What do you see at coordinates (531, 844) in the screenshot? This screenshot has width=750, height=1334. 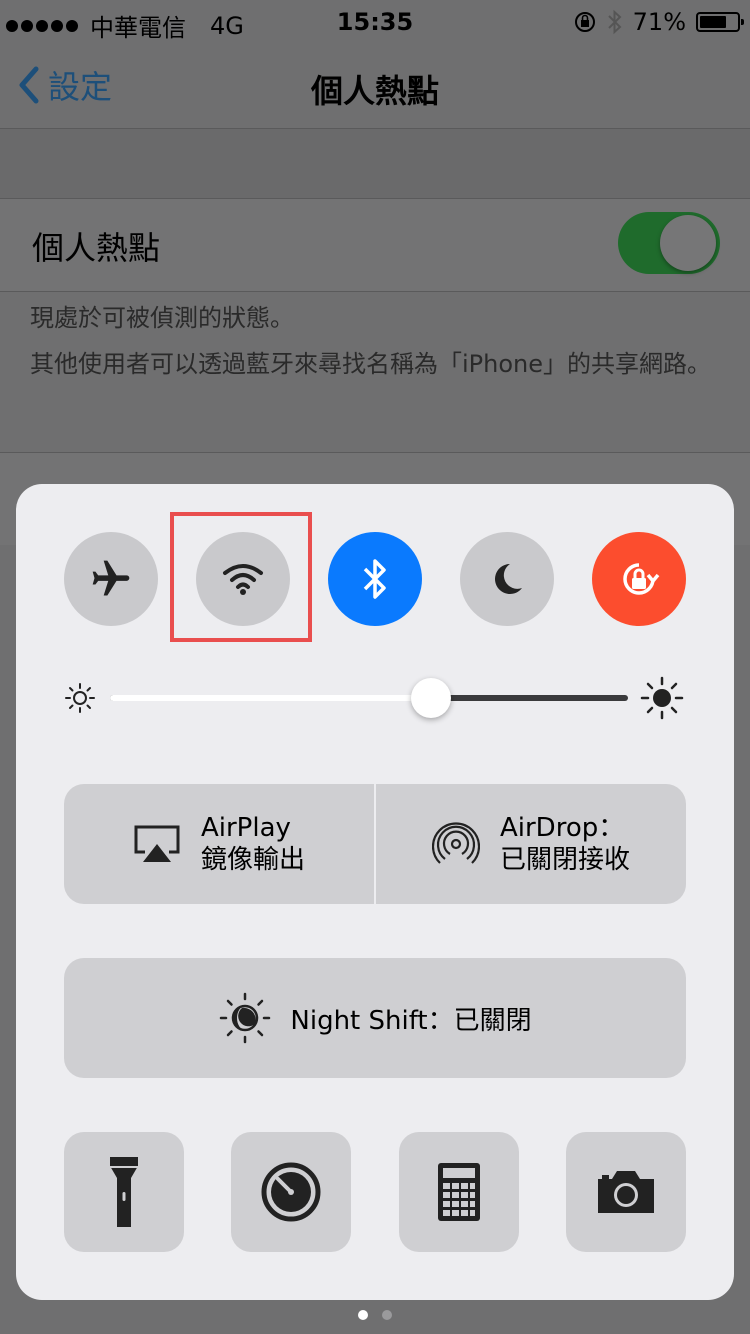 I see `airdrop-button: AirDrop： 已關閉接收` at bounding box center [531, 844].